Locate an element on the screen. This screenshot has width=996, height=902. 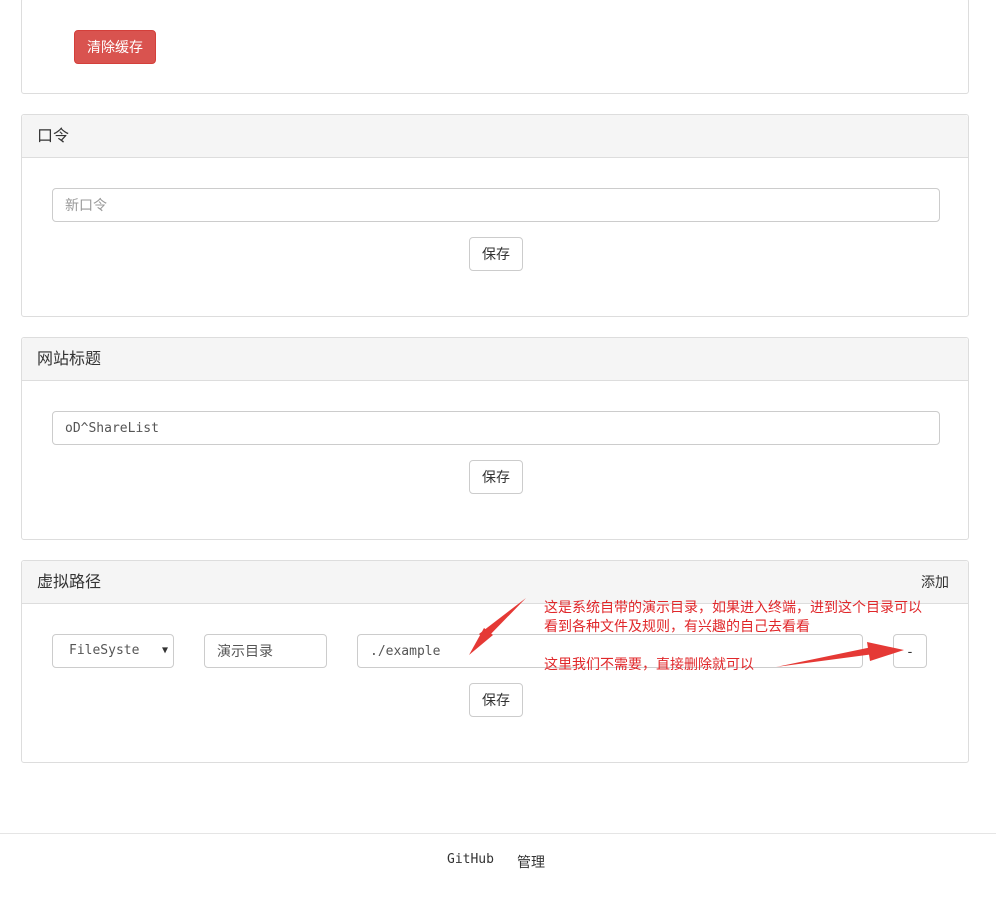
chevron-down-icon: ▼ is located at coordinates (164, 650).